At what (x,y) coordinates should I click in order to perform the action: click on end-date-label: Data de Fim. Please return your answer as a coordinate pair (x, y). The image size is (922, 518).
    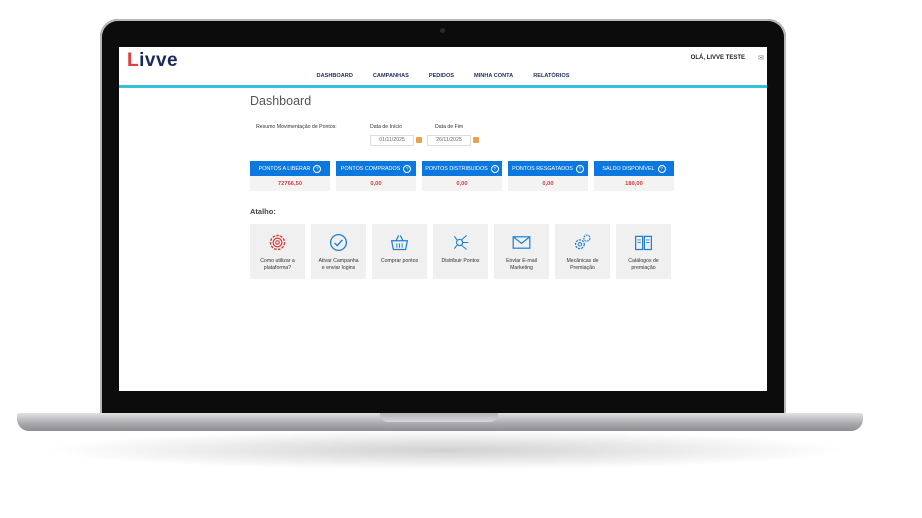
    Looking at the image, I should click on (449, 127).